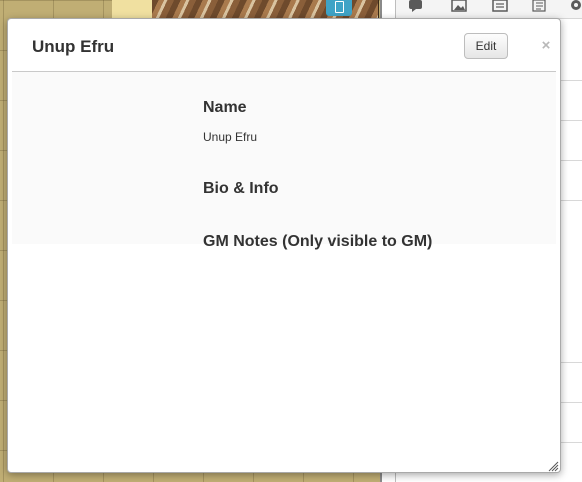 This screenshot has width=582, height=482. Describe the element at coordinates (230, 137) in the screenshot. I see `name-value: Unup Efru` at that location.